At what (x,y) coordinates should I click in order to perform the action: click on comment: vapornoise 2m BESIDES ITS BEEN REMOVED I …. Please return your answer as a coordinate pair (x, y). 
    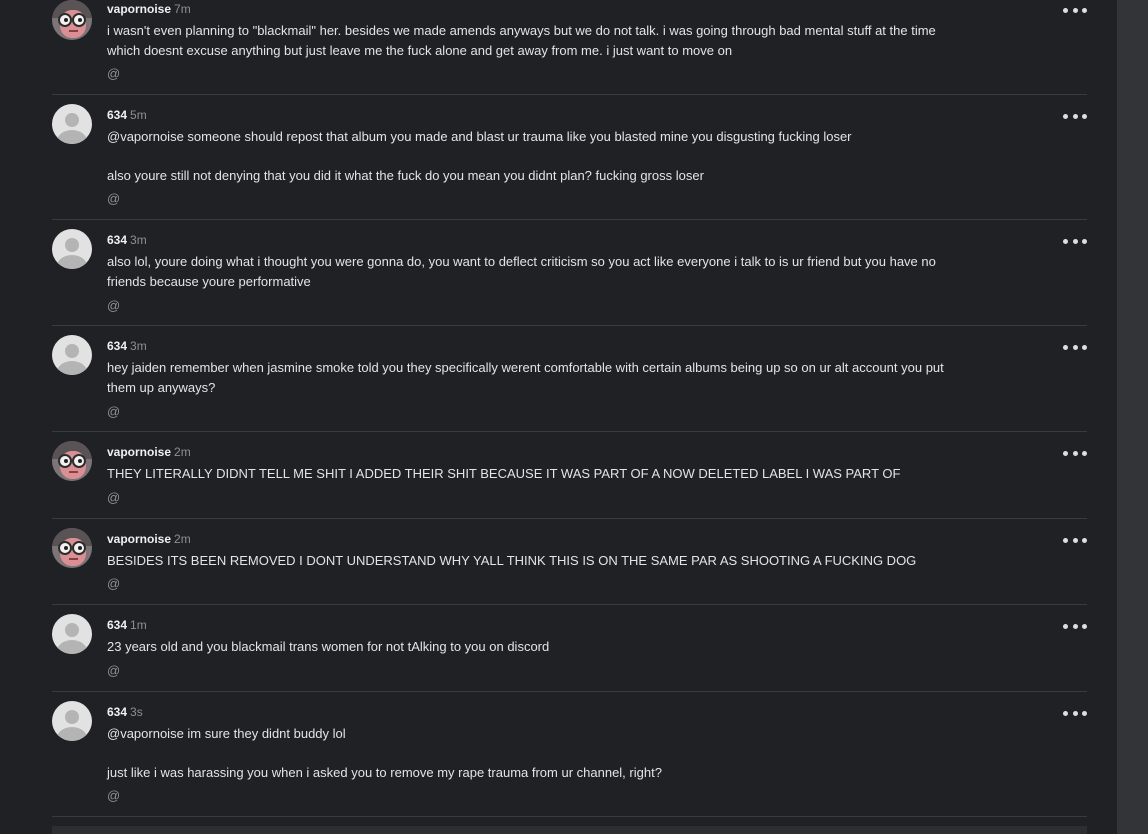
    Looking at the image, I should click on (569, 566).